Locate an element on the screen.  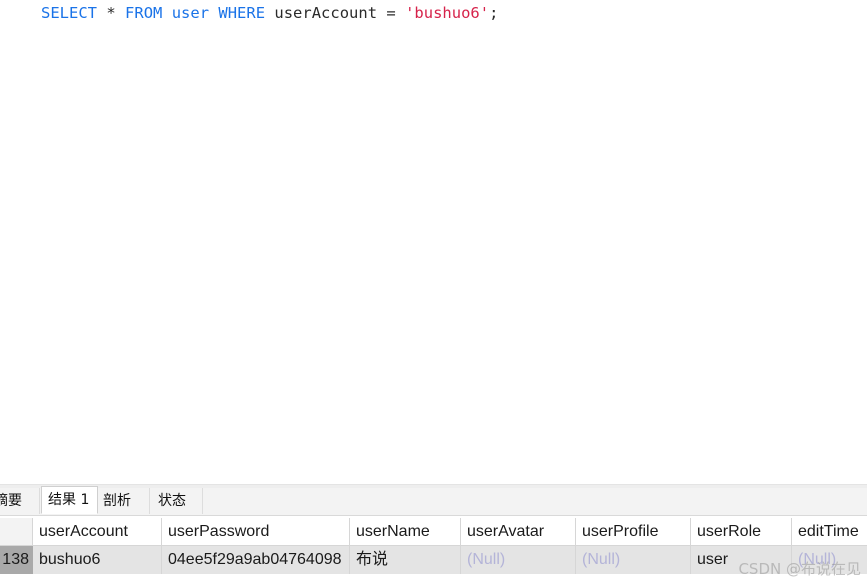
sql-keyword-where: WHERE is located at coordinates (242, 13).